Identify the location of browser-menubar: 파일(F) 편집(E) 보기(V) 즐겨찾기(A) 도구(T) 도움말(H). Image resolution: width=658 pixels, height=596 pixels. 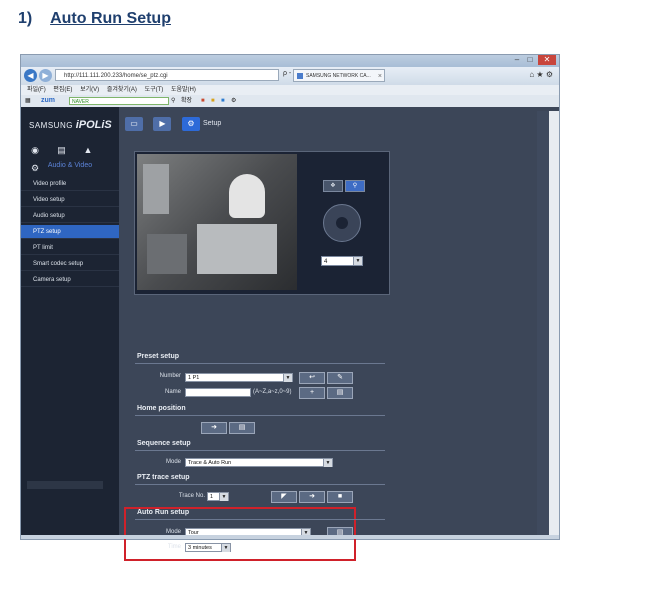
(290, 90).